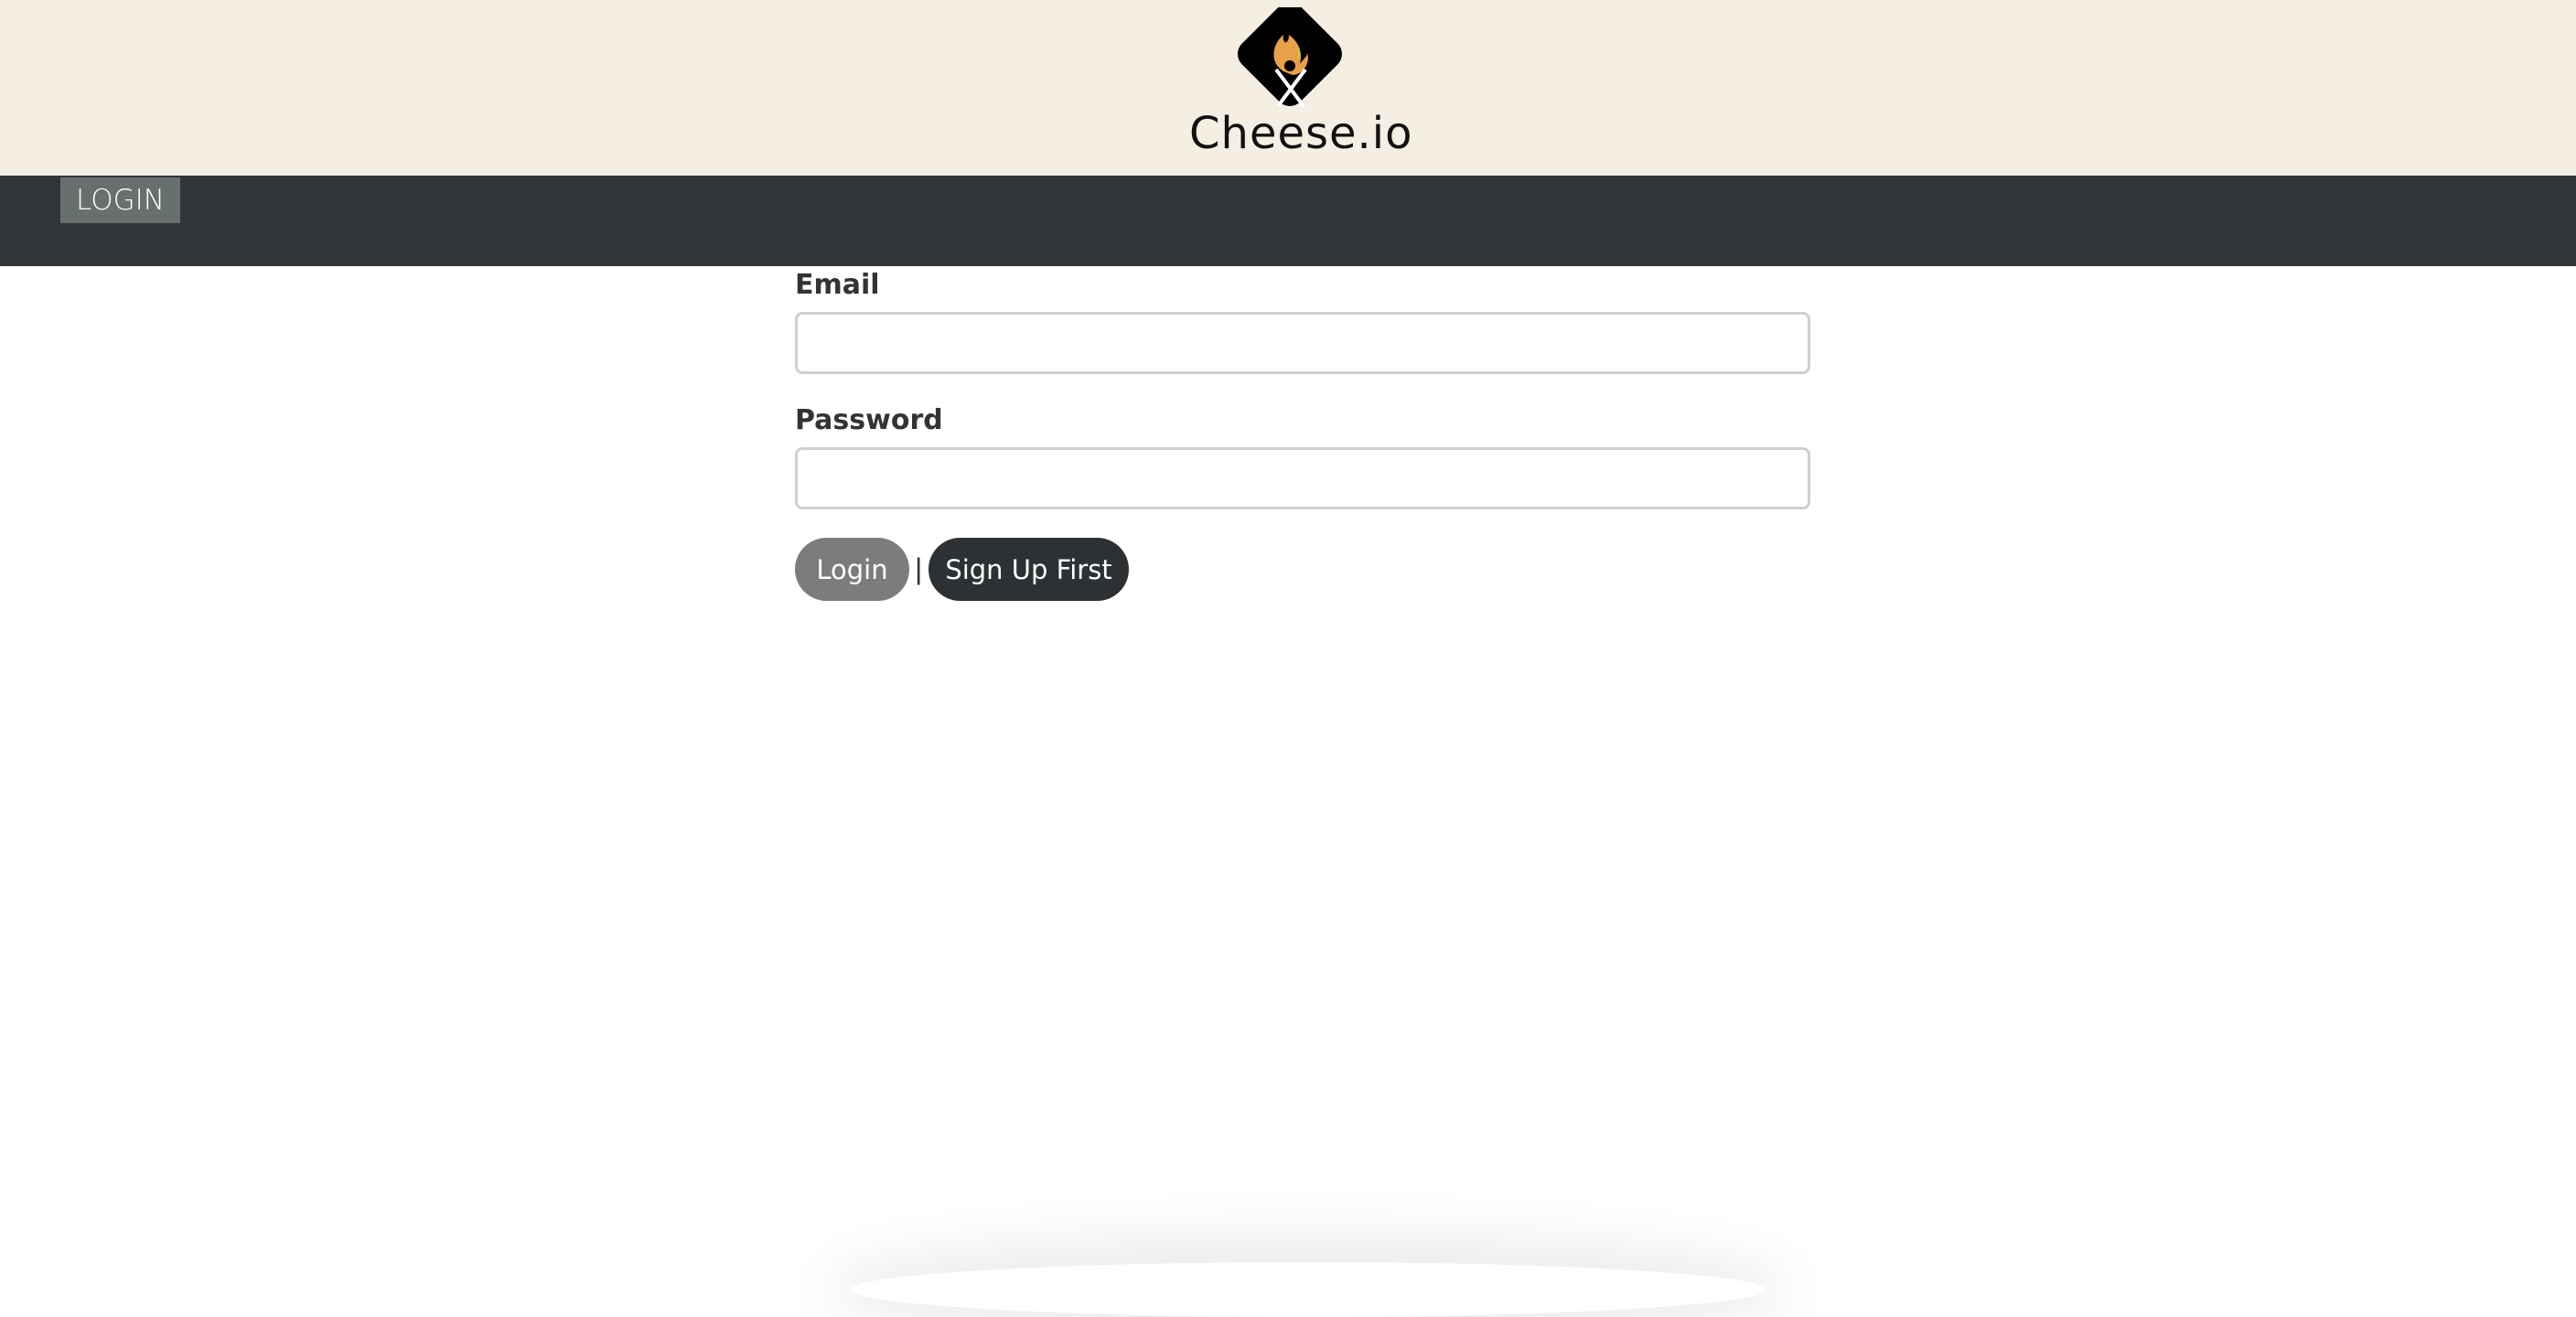 Image resolution: width=2576 pixels, height=1317 pixels. Describe the element at coordinates (852, 569) in the screenshot. I see `login-button: Login` at that location.